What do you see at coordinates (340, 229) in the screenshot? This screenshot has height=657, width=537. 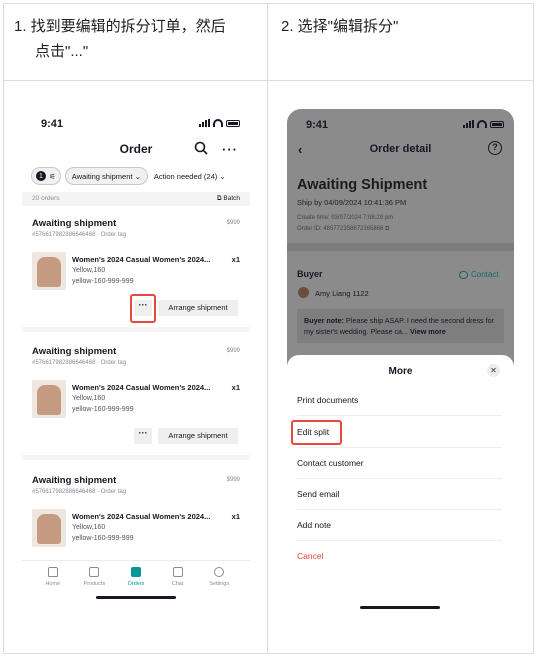 I see `order-id-text: Order ID: 485772358872365866` at bounding box center [340, 229].